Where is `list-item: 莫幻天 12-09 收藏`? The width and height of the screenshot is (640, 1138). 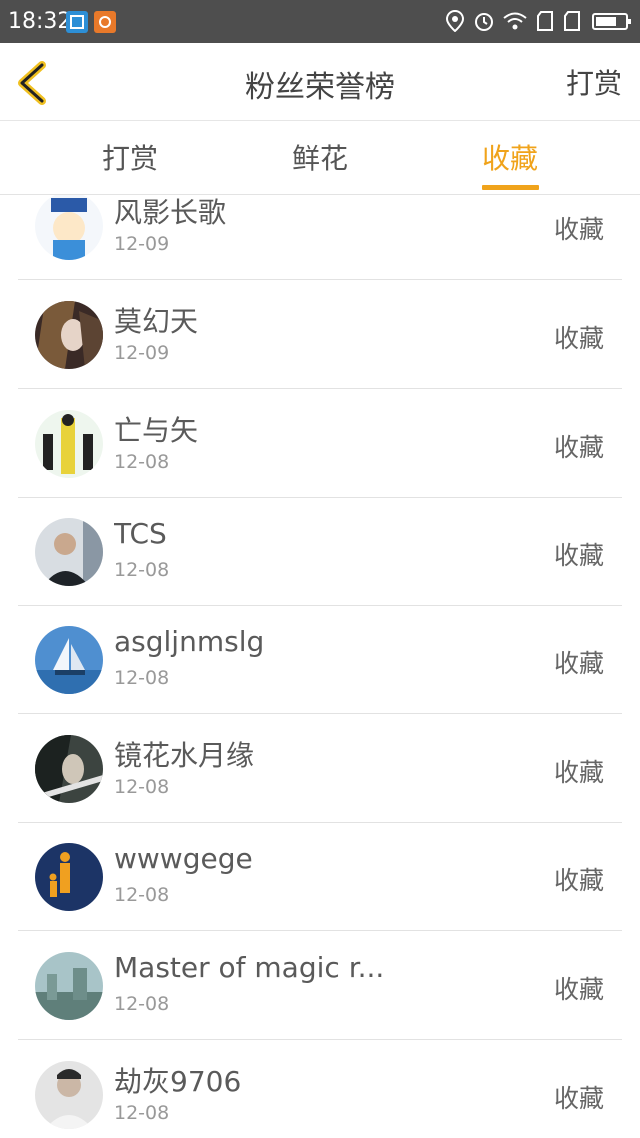
list-item: 莫幻天 12-09 收藏 is located at coordinates (320, 335).